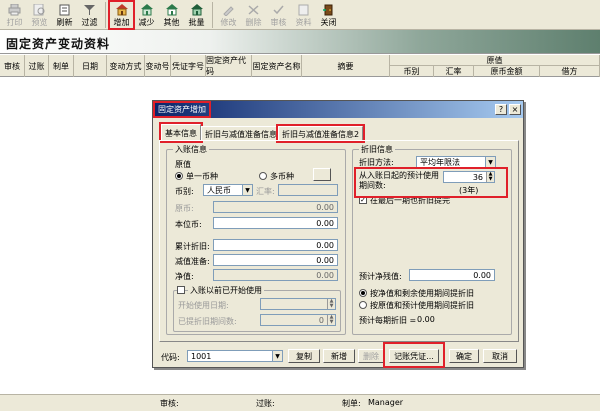 The height and width of the screenshot is (411, 600). Describe the element at coordinates (300, 42) in the screenshot. I see `page-banner: 固定资产变动资料` at that location.